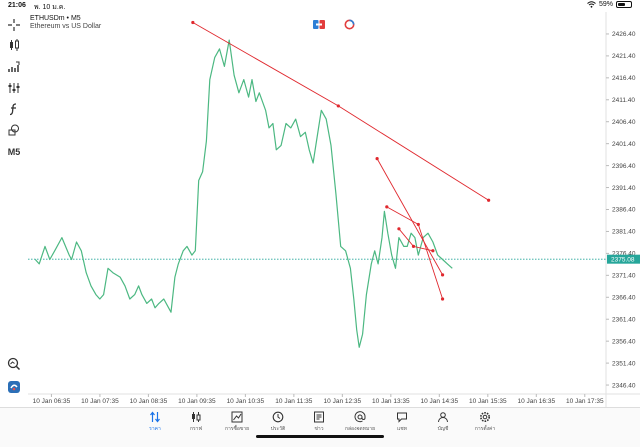  What do you see at coordinates (14, 130) in the screenshot?
I see `shapes-icon` at bounding box center [14, 130].